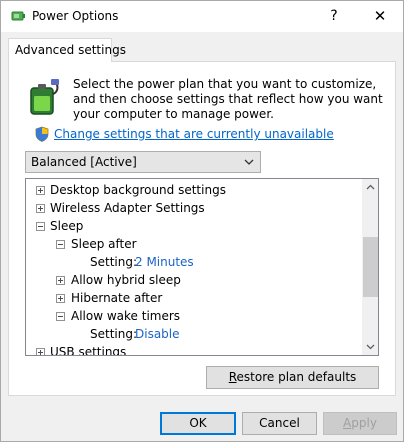 The height and width of the screenshot is (442, 404). What do you see at coordinates (127, 208) in the screenshot?
I see `tree-item-label: Wireless Adapter Settings` at bounding box center [127, 208].